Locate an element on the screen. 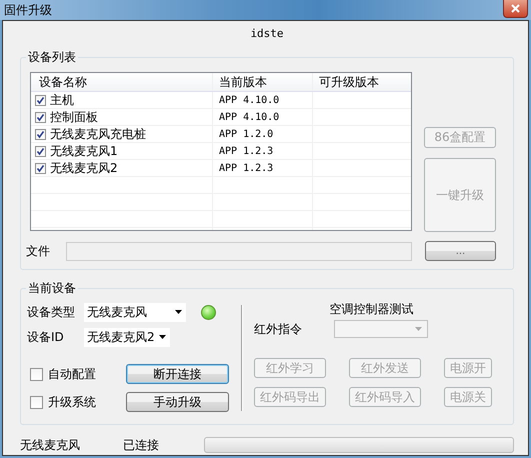  device-name: 控制面板 is located at coordinates (74, 117).